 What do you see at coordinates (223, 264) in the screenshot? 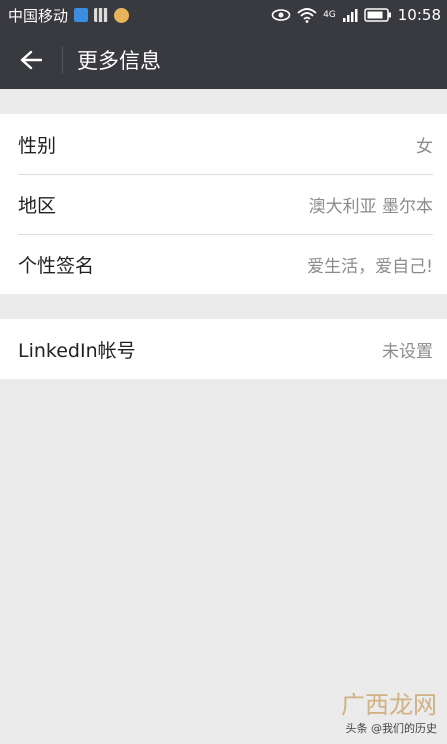
I see `signature-row: 个性签名 爱生活，爱自己!` at bounding box center [223, 264].